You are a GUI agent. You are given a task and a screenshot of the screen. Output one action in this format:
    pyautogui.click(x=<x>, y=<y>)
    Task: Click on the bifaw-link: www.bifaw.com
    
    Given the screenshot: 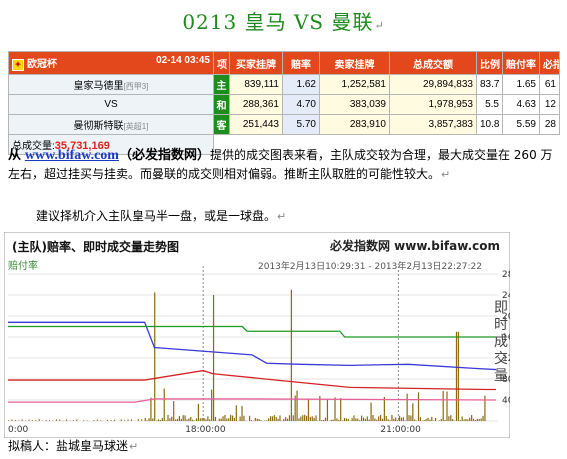 What is the action you would take?
    pyautogui.click(x=72, y=155)
    